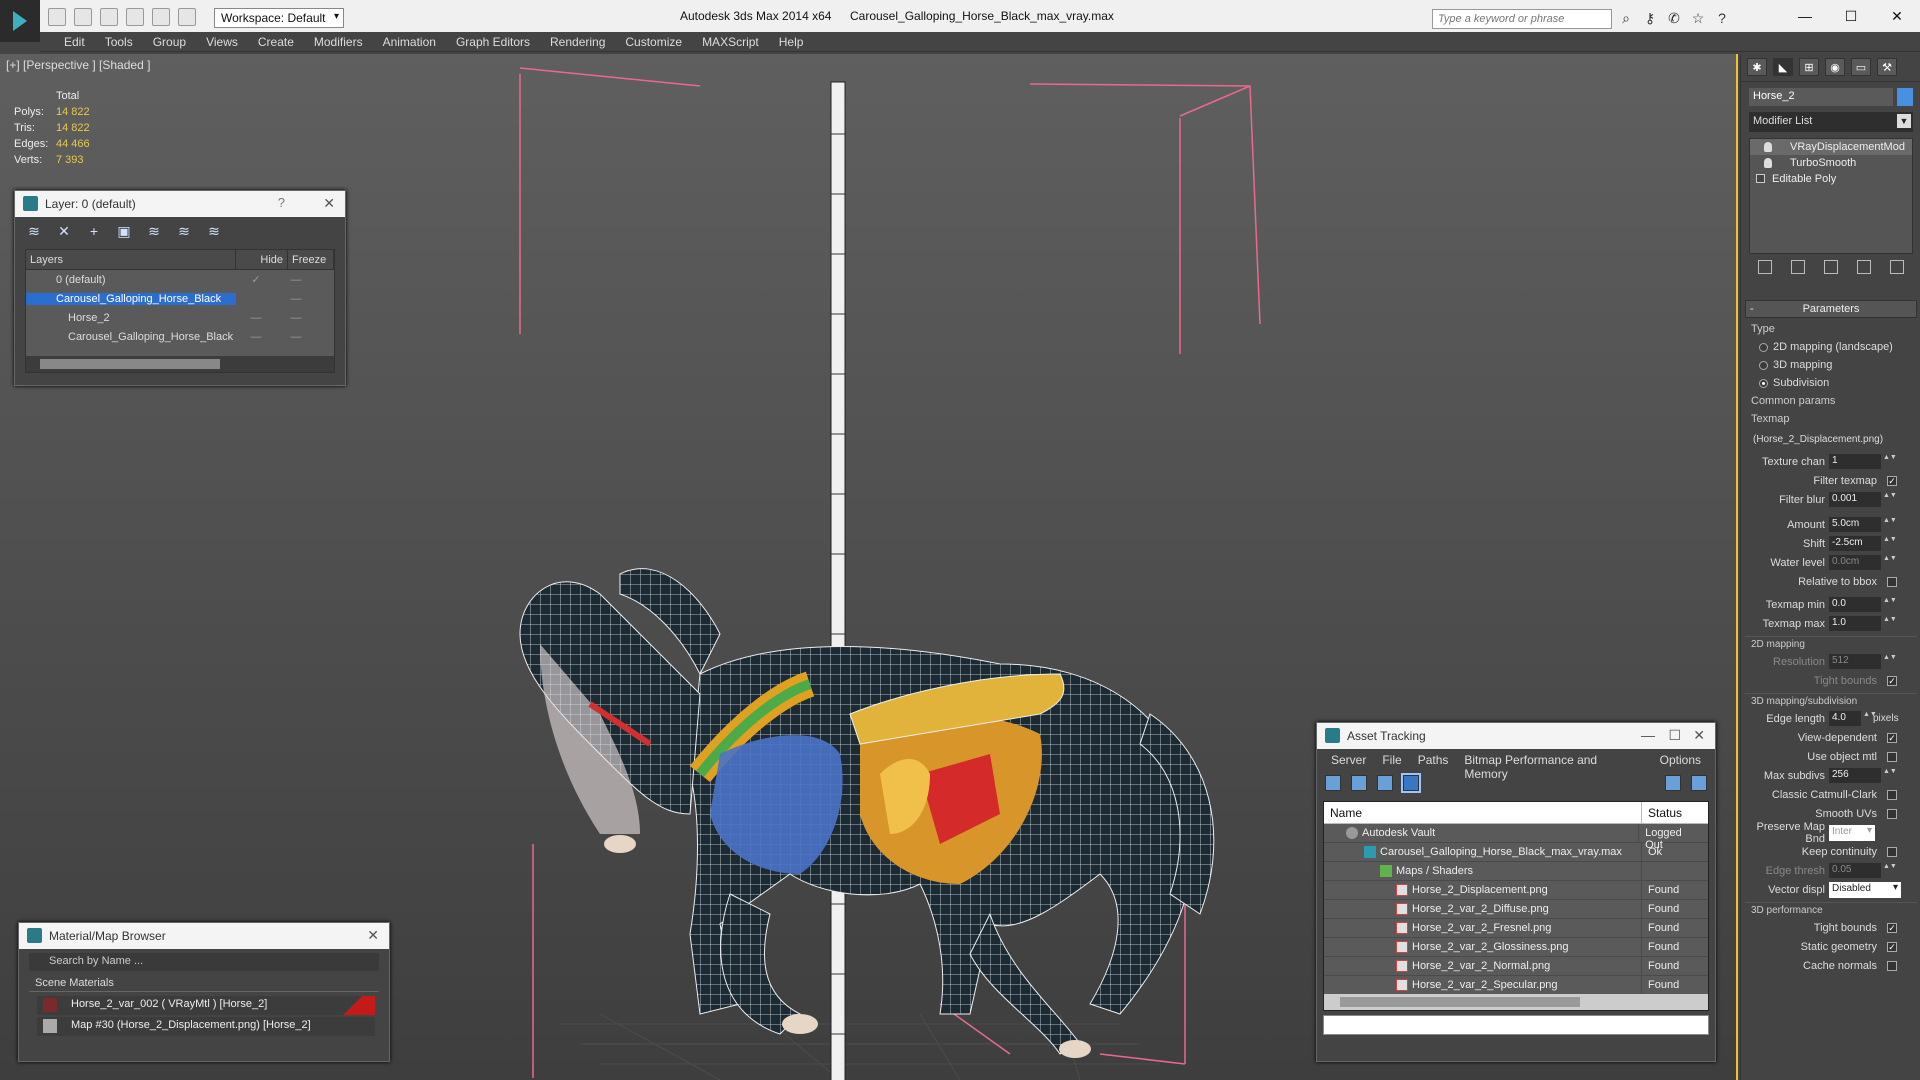 This screenshot has width=1920, height=1080. I want to click on table-row: Horse_2_var_2_Fresnel.png Found, so click(1516, 928).